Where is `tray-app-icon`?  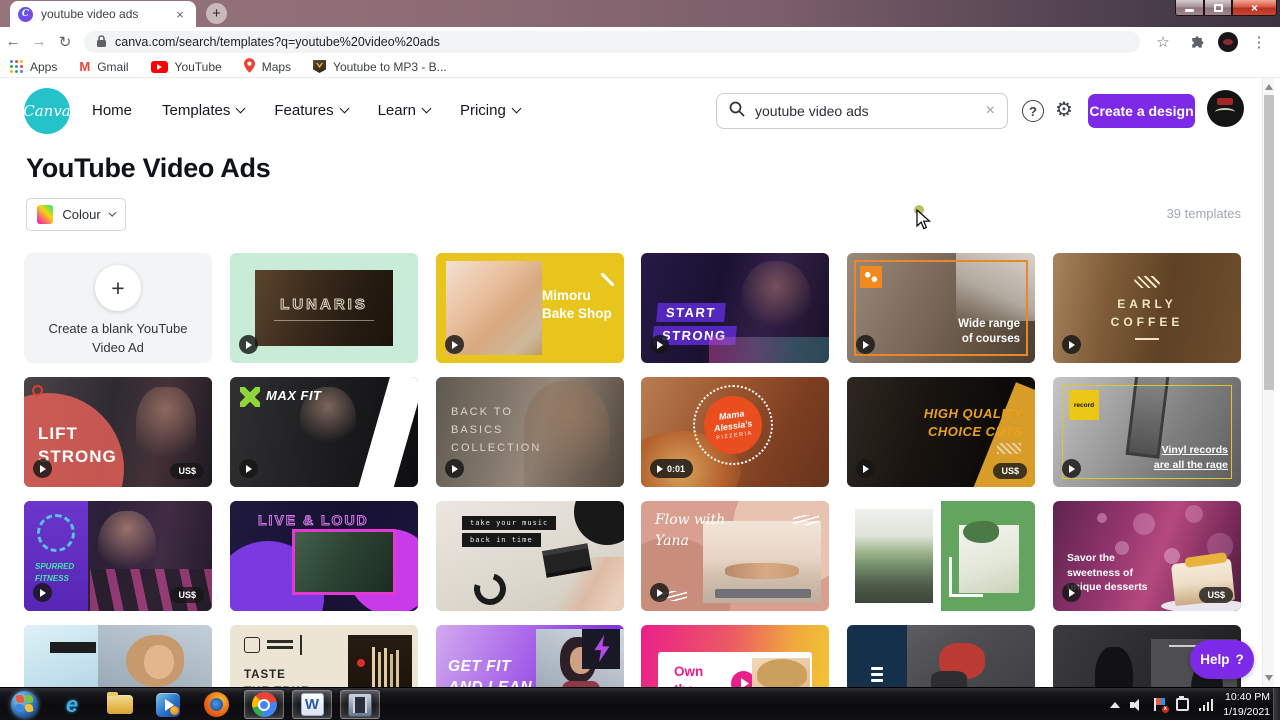 tray-app-icon is located at coordinates (1182, 703).